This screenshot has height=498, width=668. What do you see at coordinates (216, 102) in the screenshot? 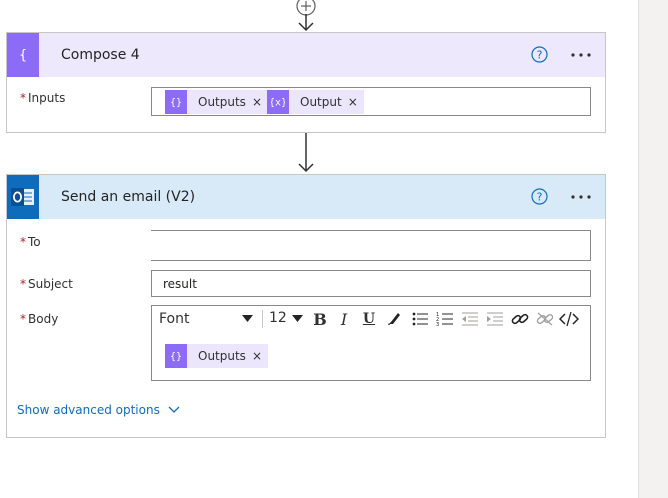
I see `outputs-token: {} Outputs ×` at bounding box center [216, 102].